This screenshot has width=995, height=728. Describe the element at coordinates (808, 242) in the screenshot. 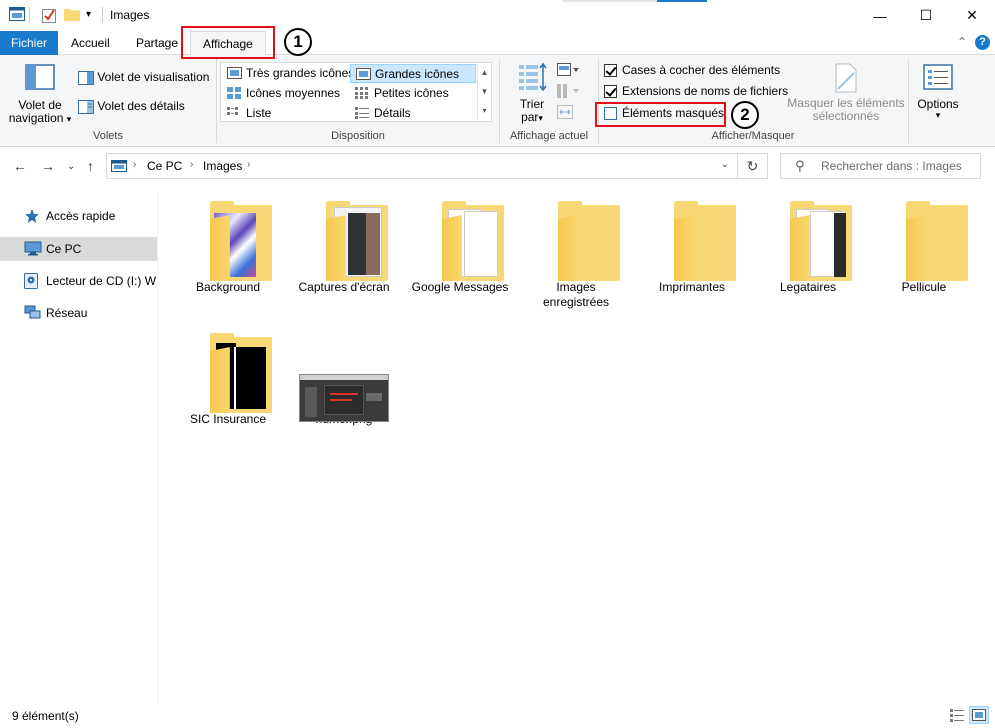

I see `folder-item-legataires: Legataires` at that location.